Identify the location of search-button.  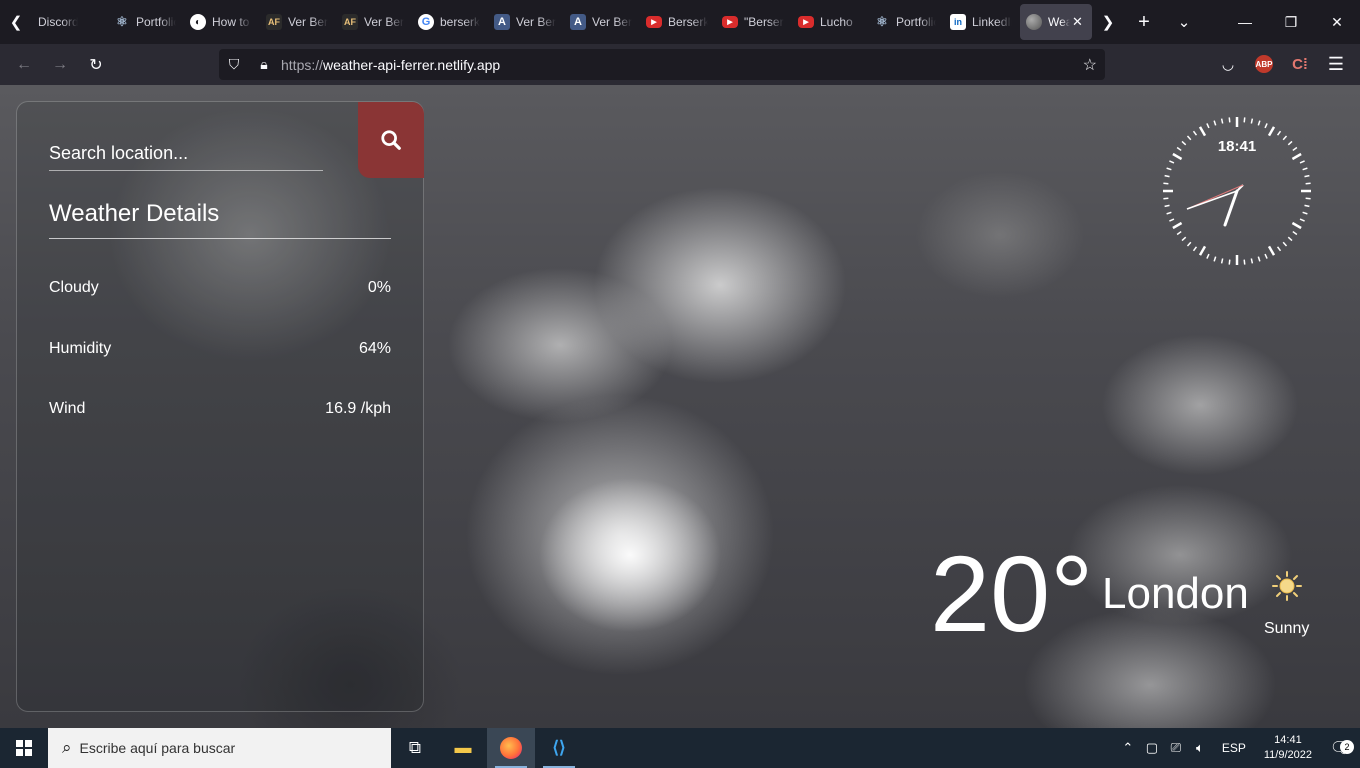
(391, 140).